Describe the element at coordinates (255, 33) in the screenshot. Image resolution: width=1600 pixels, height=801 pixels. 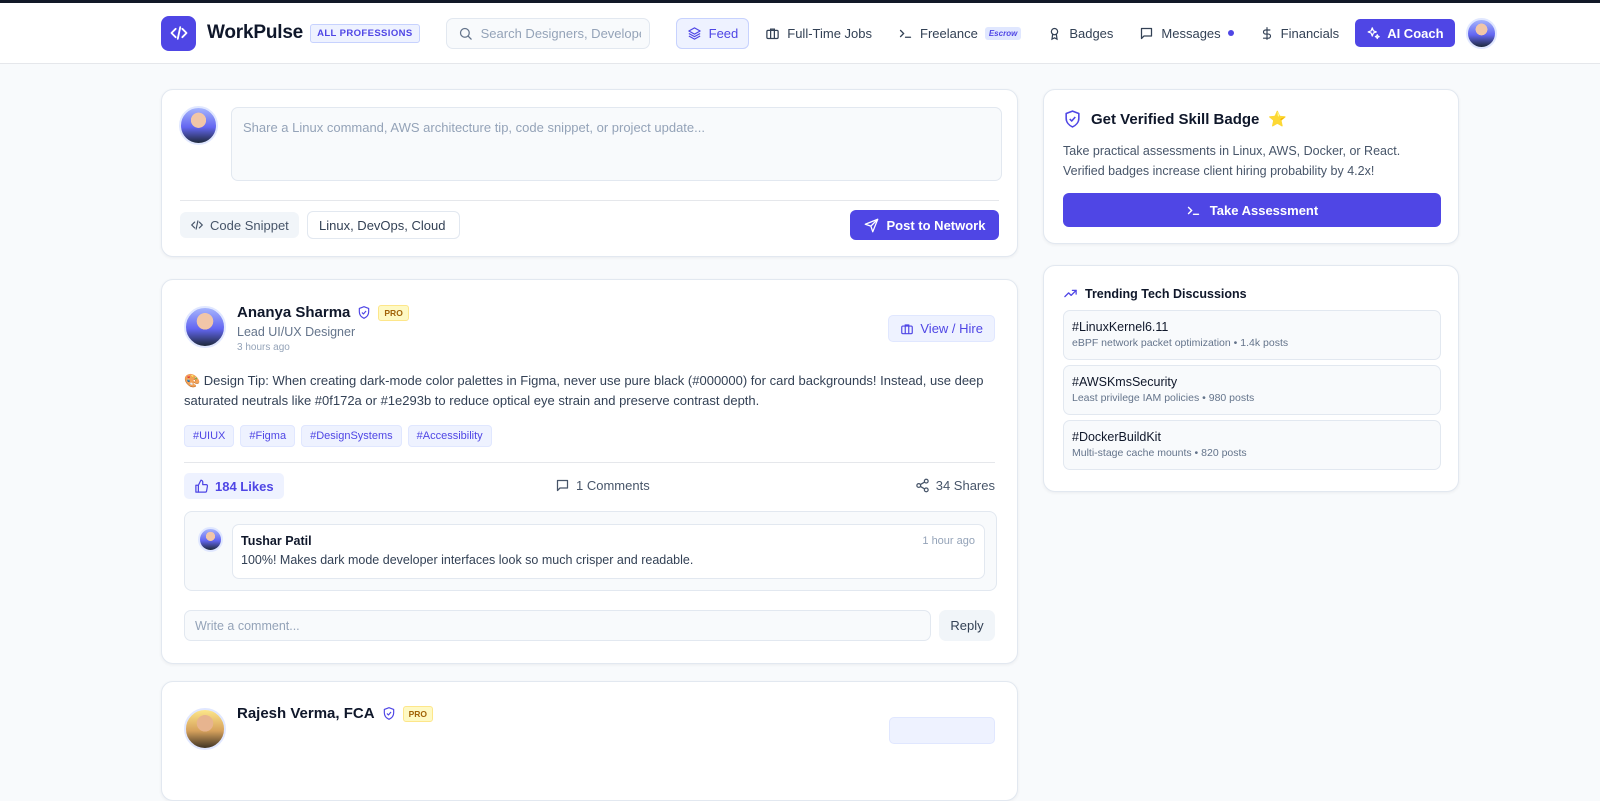
I see `brand-name: WorkPulse` at that location.